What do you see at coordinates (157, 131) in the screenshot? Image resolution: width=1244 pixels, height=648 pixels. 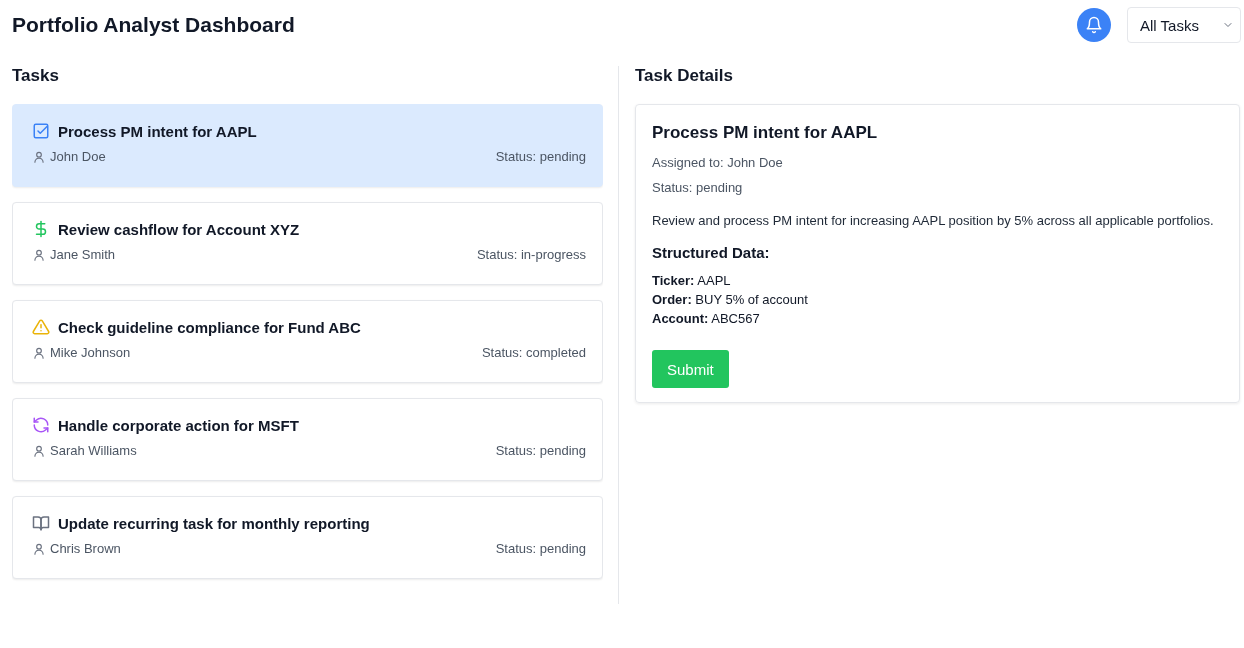 I see `task-title: Process PM intent for AAPL` at bounding box center [157, 131].